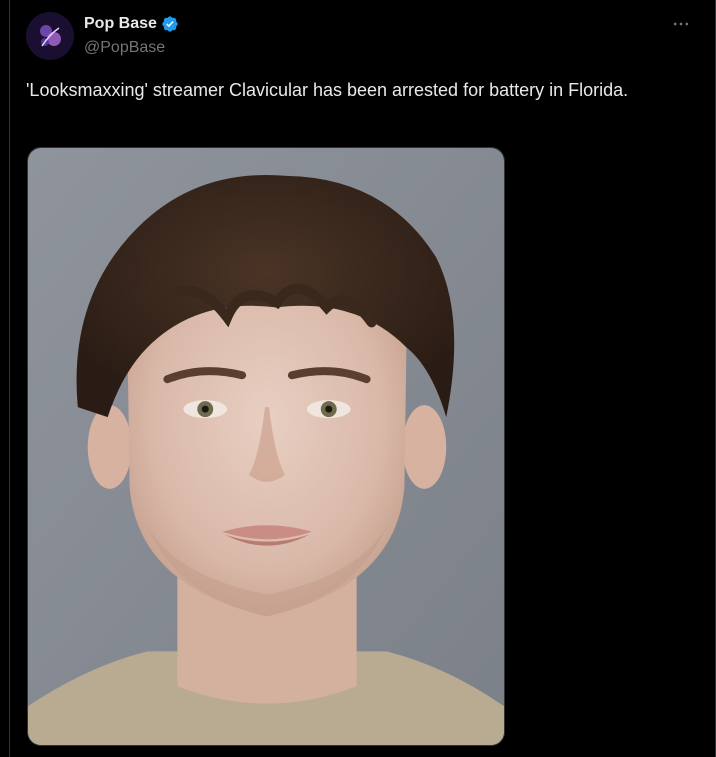  I want to click on avatar, so click(50, 36).